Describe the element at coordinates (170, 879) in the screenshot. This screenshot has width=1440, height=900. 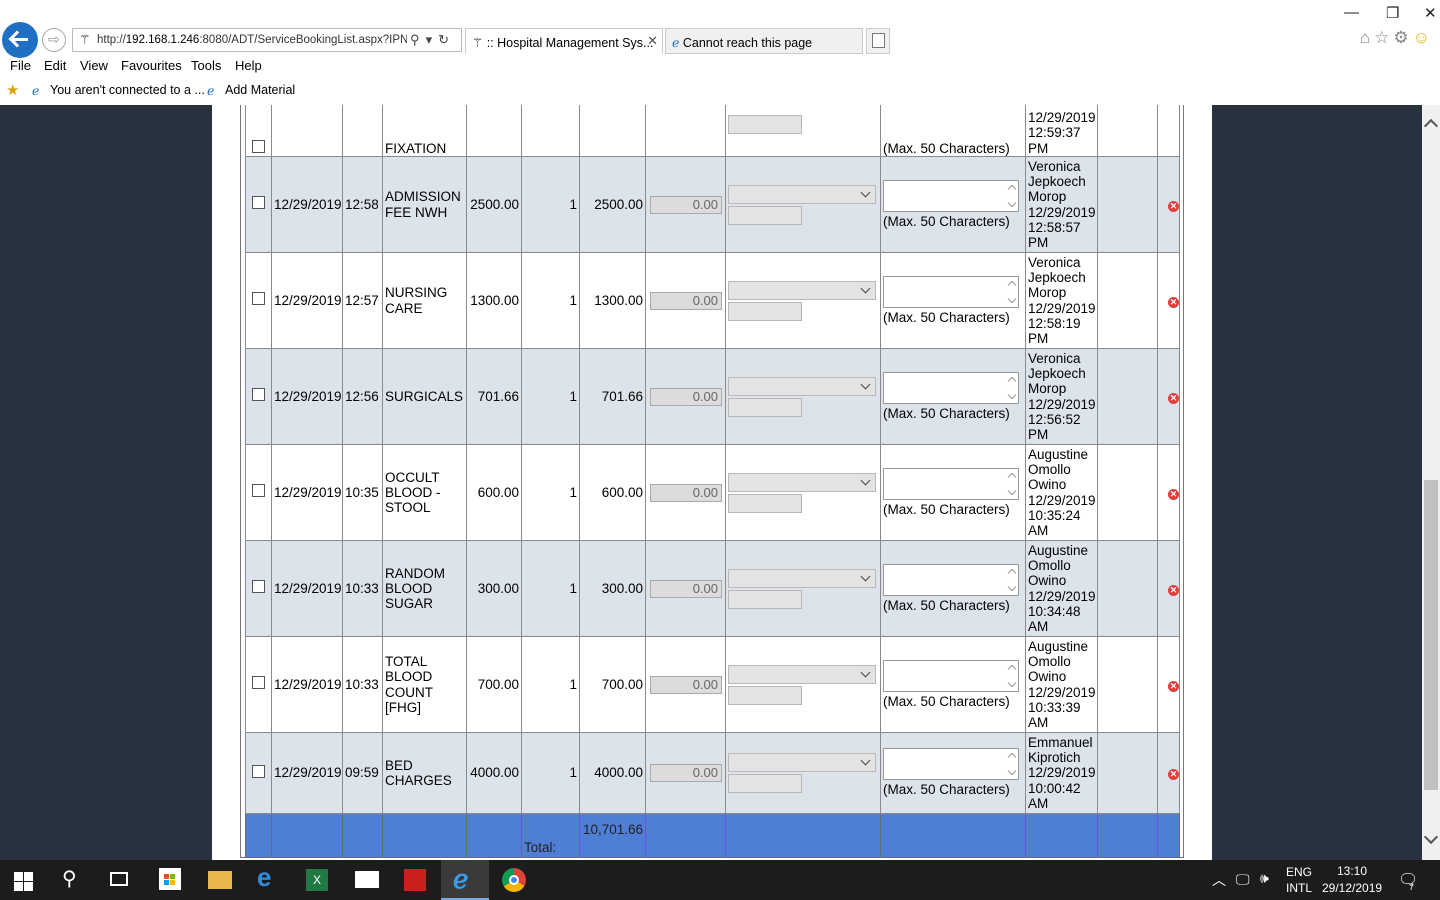
I see `store-icon` at that location.